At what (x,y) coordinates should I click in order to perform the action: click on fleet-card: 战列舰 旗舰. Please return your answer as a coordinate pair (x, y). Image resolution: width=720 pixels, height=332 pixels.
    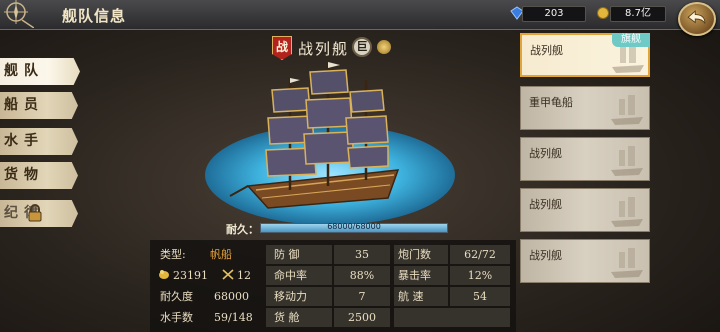
    Looking at the image, I should click on (585, 55).